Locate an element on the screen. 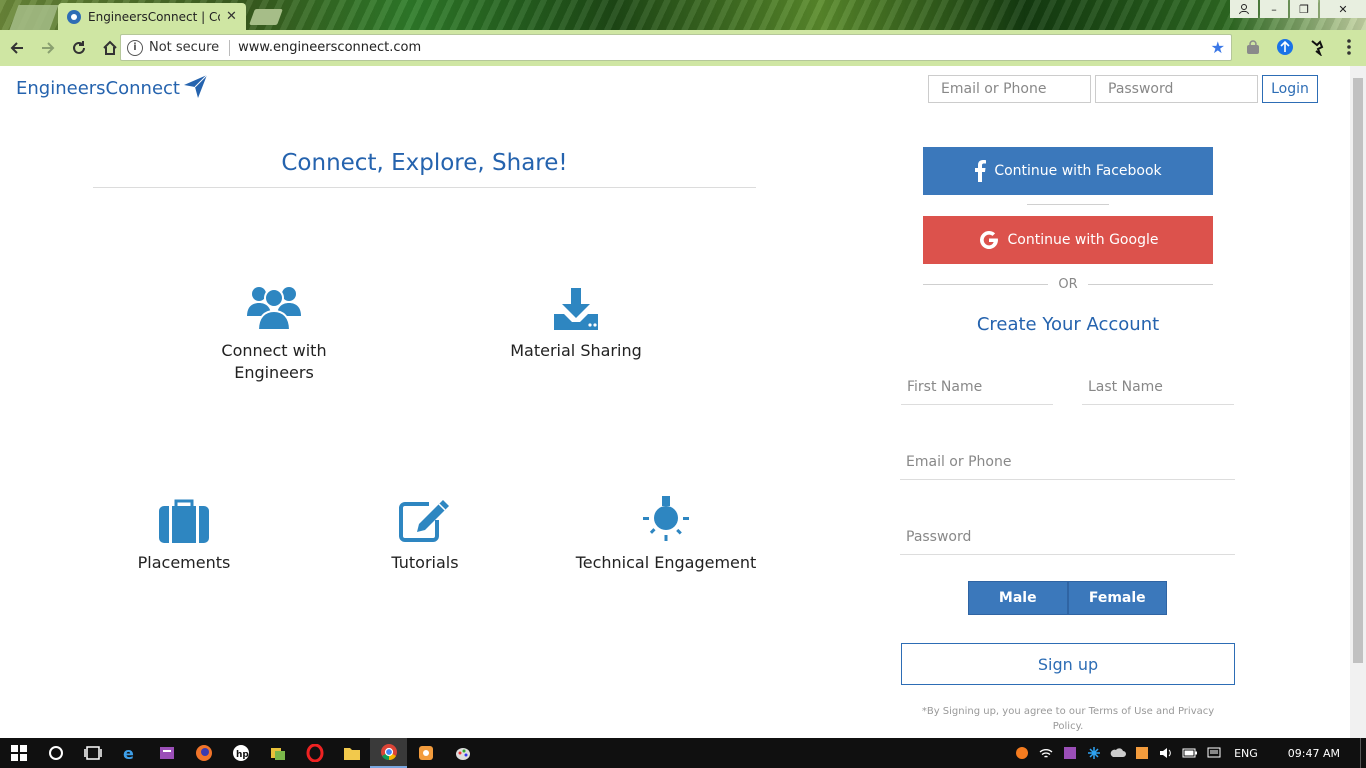 The height and width of the screenshot is (768, 1366). battery-icon is located at coordinates (1190, 753).